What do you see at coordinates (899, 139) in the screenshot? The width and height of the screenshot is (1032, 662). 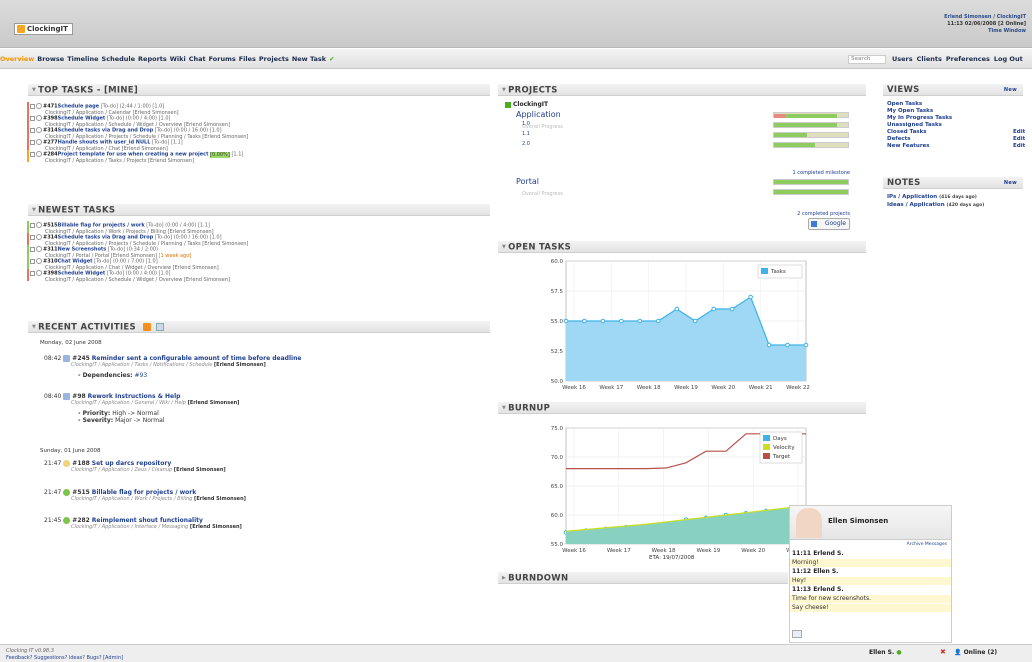 I see `view-link: Defects` at bounding box center [899, 139].